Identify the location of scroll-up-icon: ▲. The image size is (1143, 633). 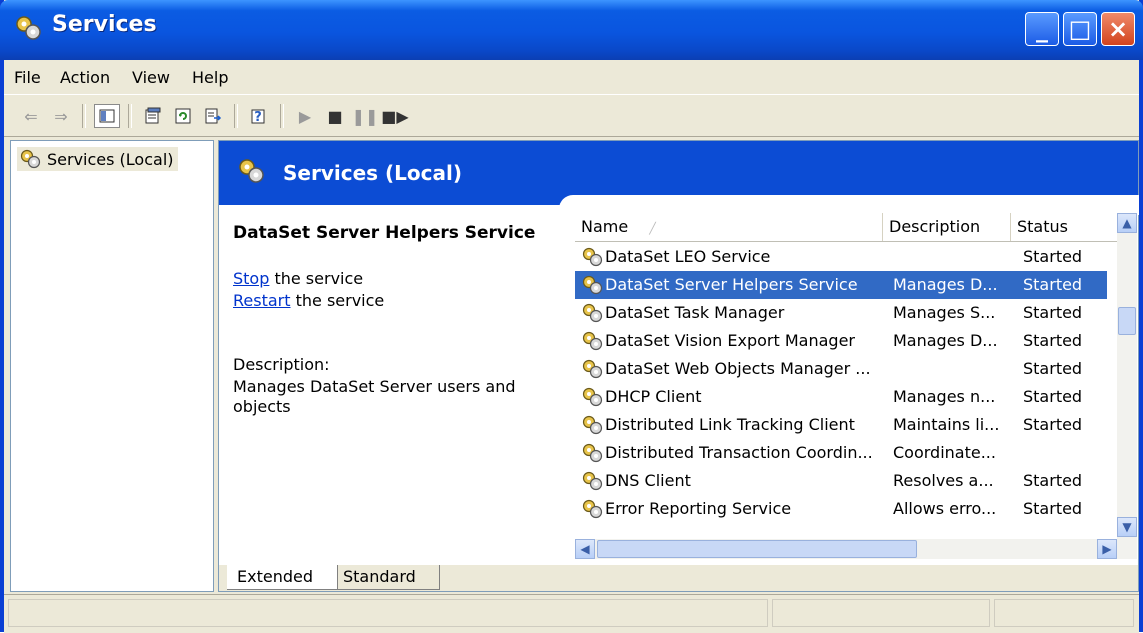
(1127, 223).